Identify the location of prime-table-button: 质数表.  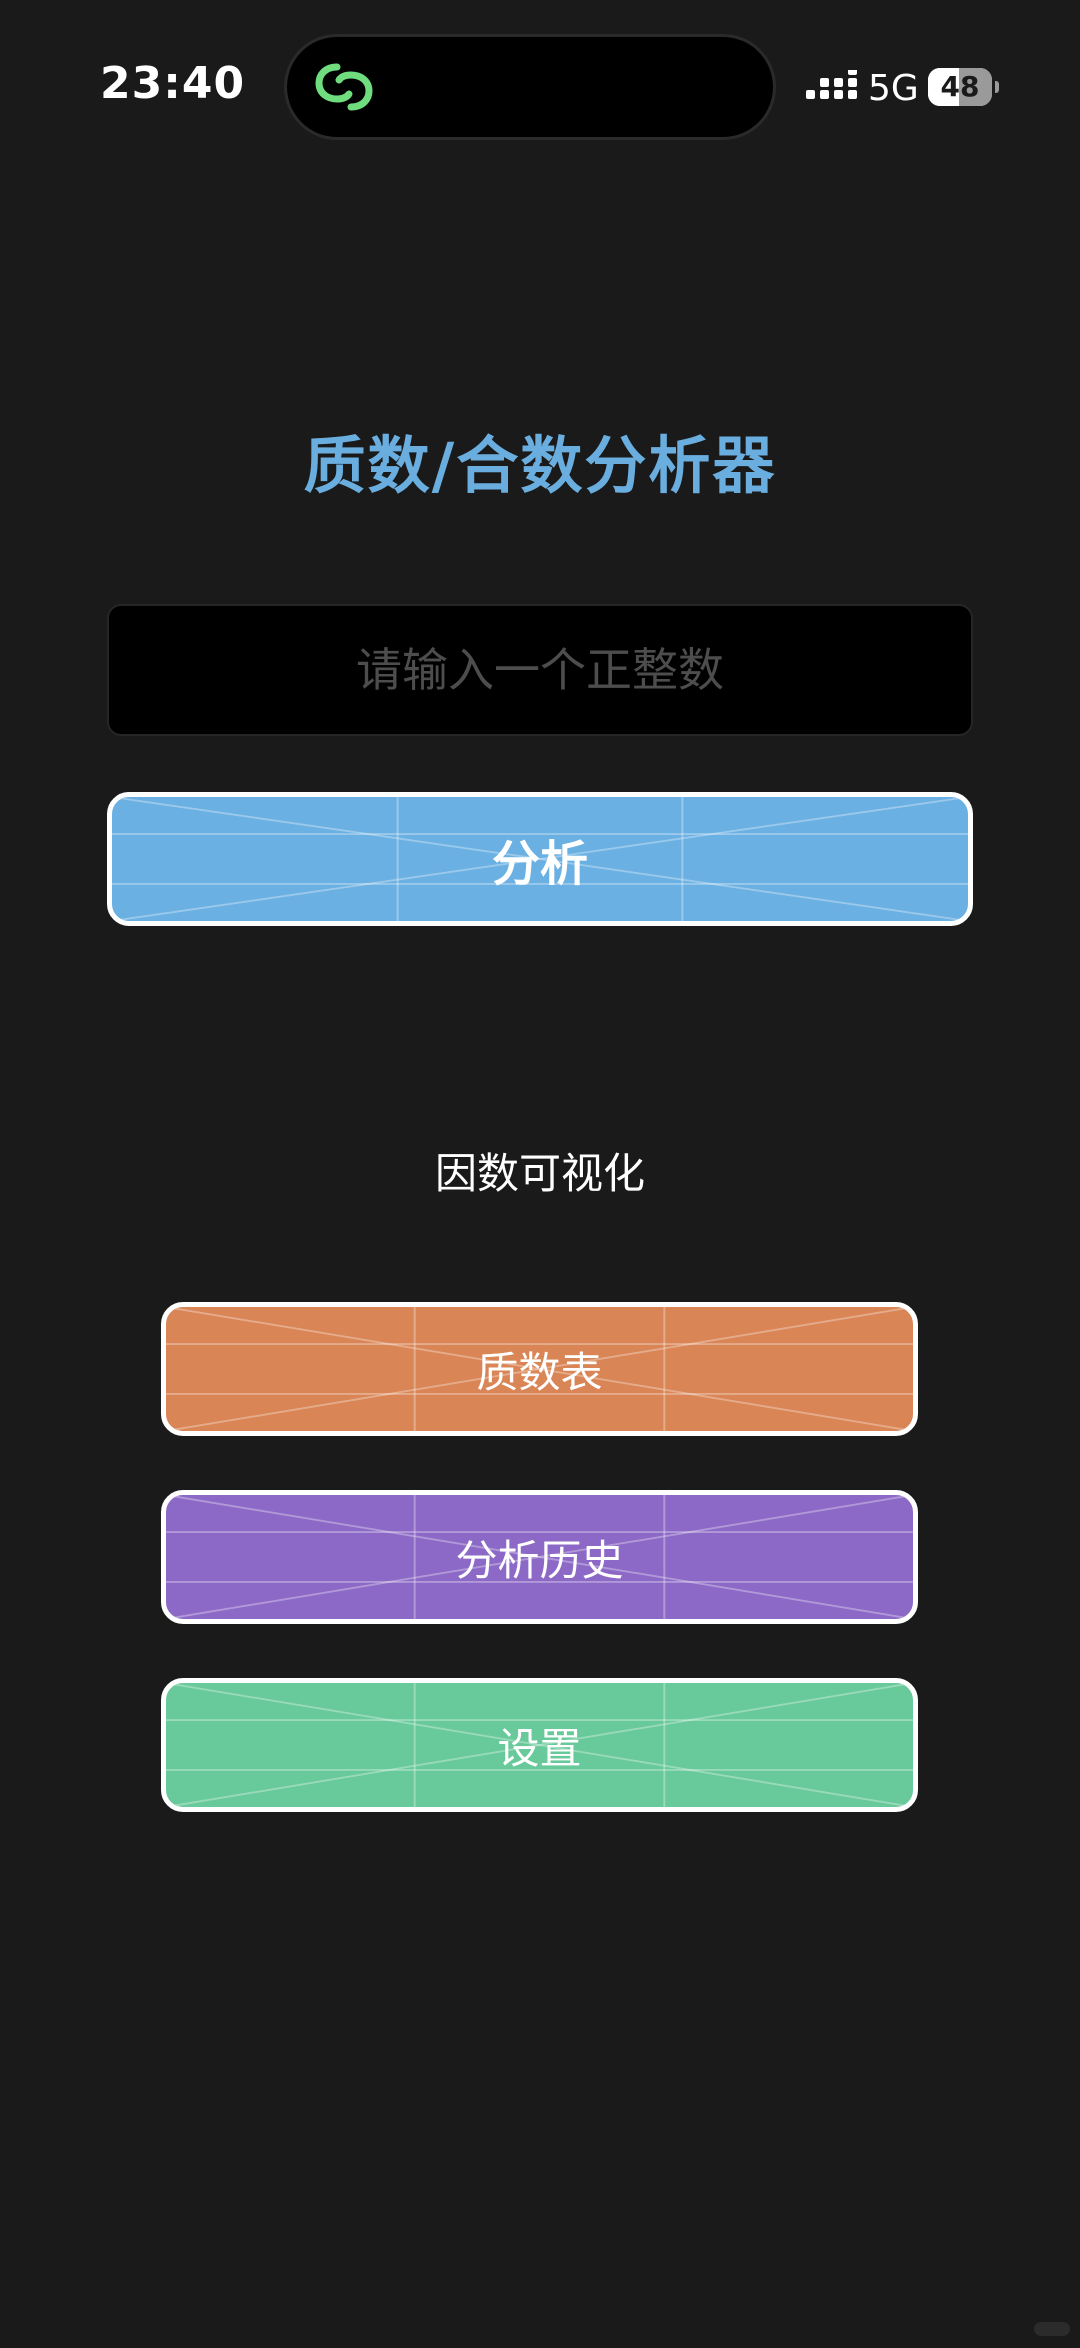
(539, 1369).